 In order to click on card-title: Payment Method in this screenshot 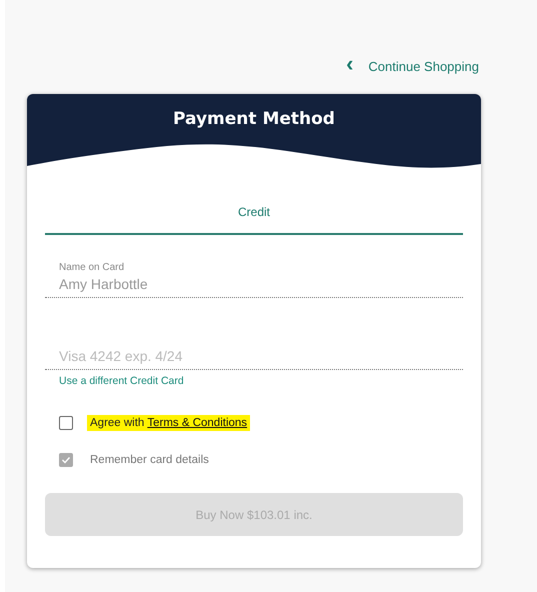, I will do `click(254, 118)`.